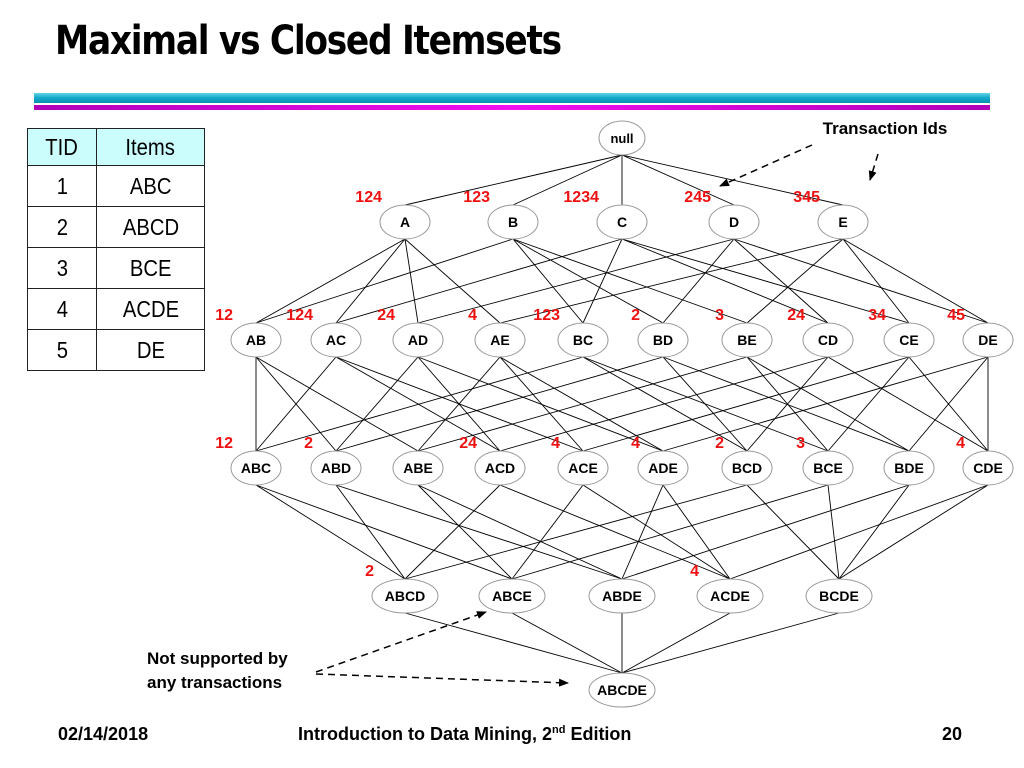 This screenshot has height=768, width=1024. I want to click on itemset-label: ACDE, so click(730, 596).